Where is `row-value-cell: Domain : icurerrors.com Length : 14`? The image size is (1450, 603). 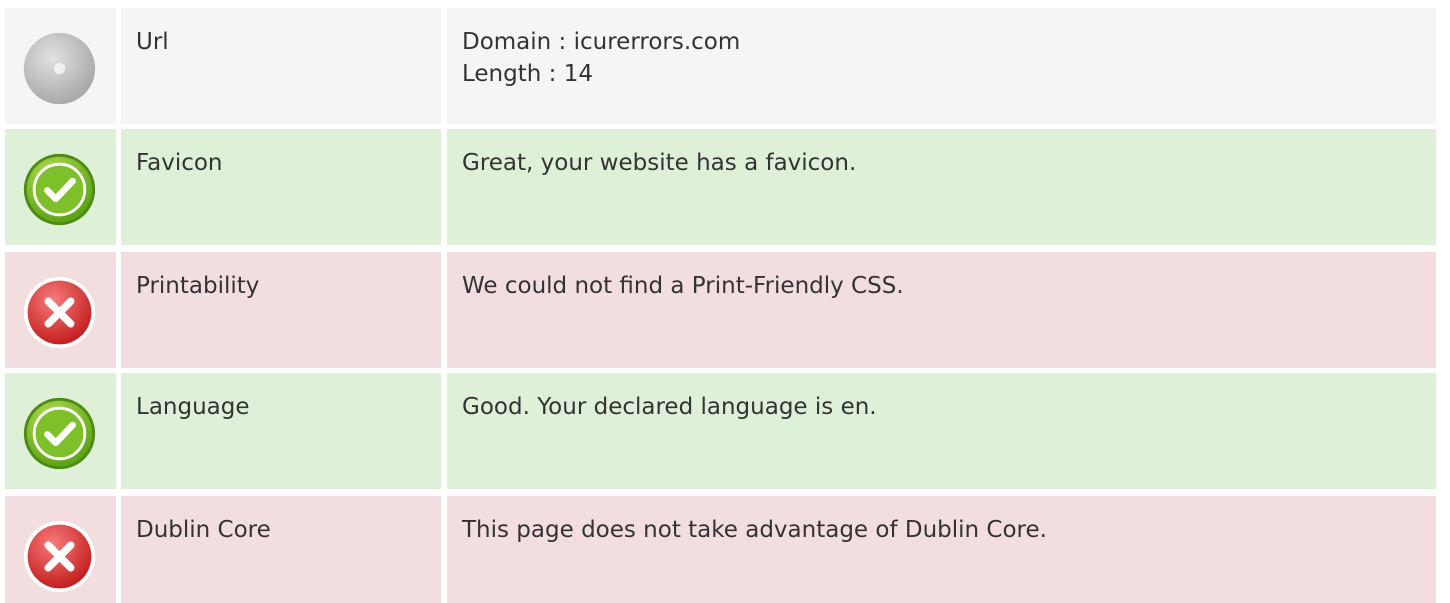
row-value-cell: Domain : icurerrors.com Length : 14 is located at coordinates (941, 66).